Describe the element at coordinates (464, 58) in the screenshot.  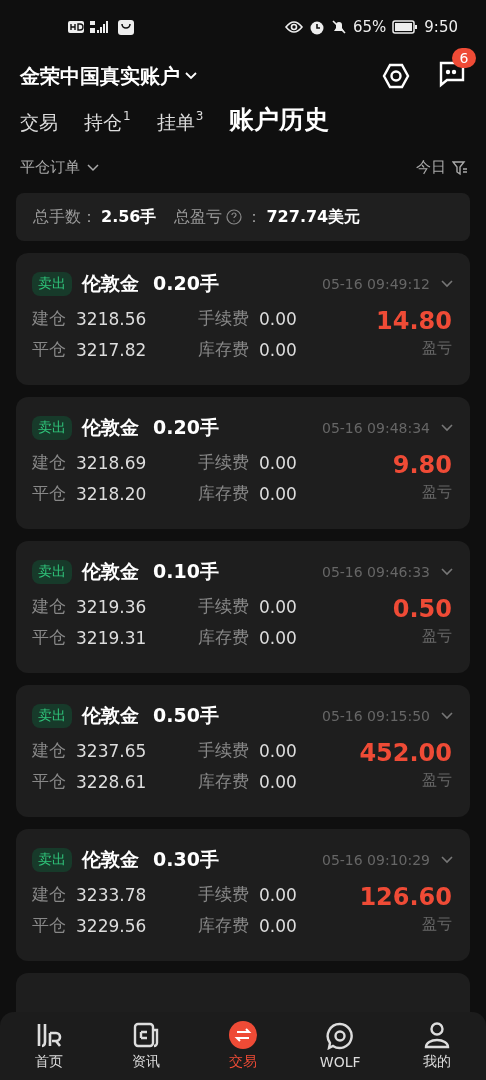
I see `notification-badge: 6` at that location.